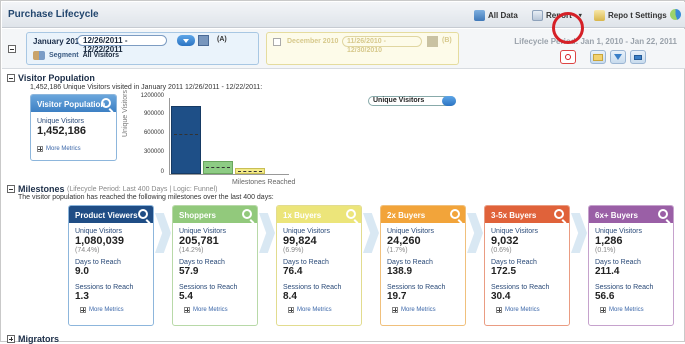 Image resolution: width=685 pixels, height=344 pixels. I want to click on printer-icon, so click(638, 57).